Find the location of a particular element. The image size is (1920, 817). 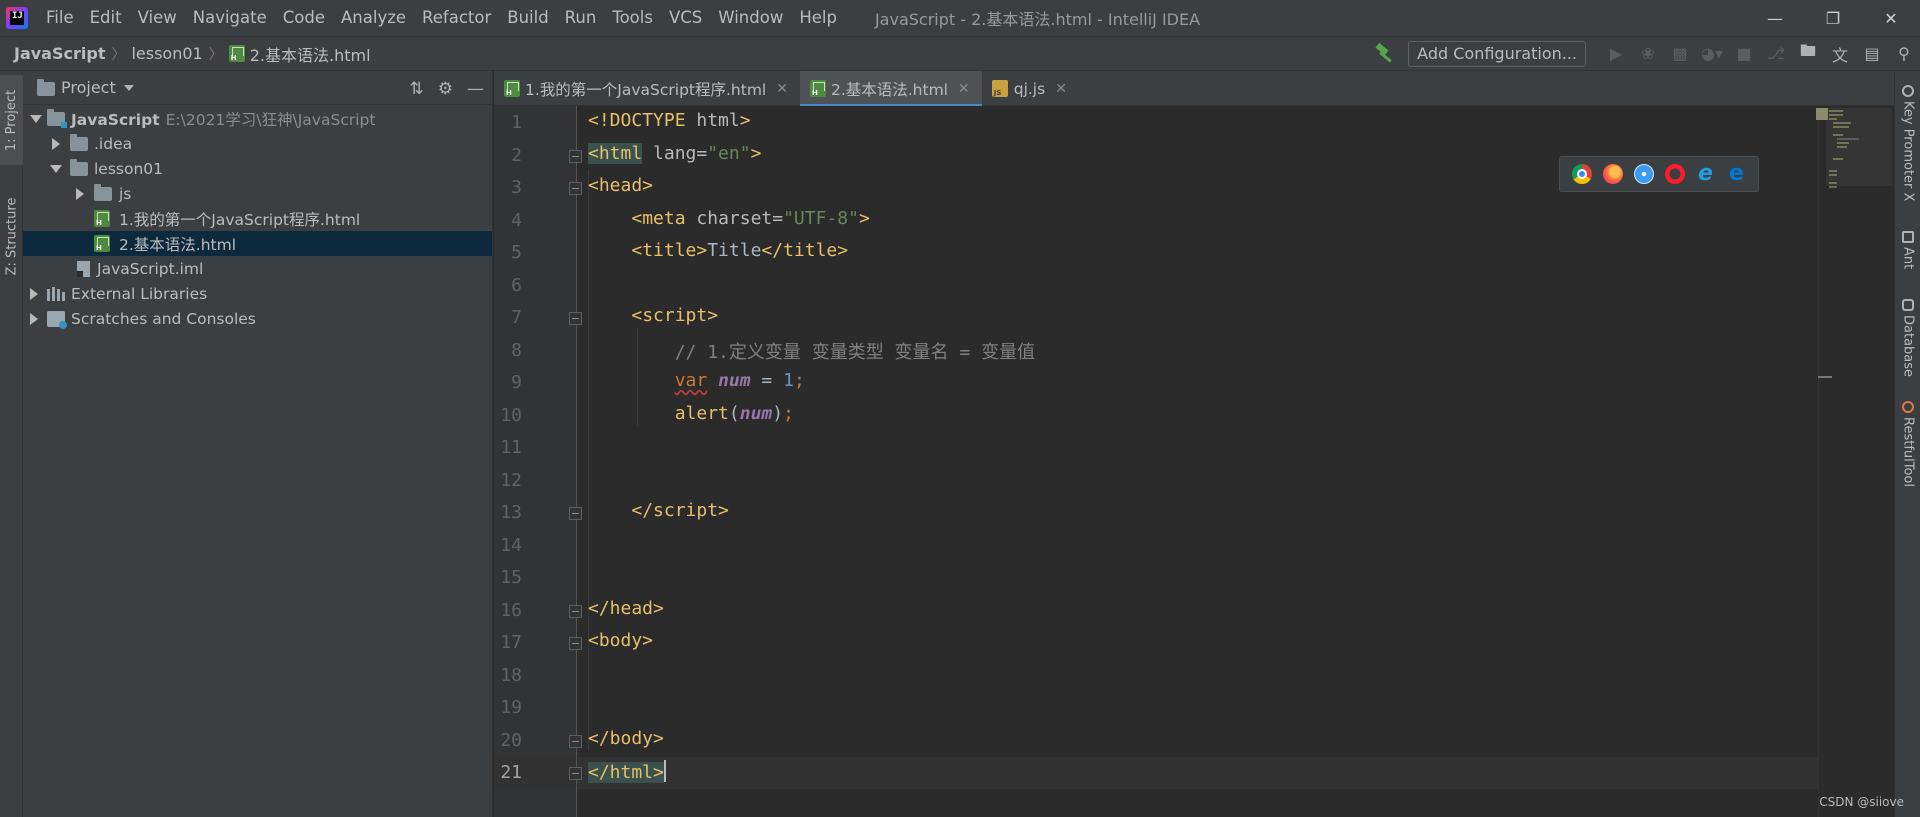

tree-item-scratches: Scratches and Consoles is located at coordinates (257, 318).